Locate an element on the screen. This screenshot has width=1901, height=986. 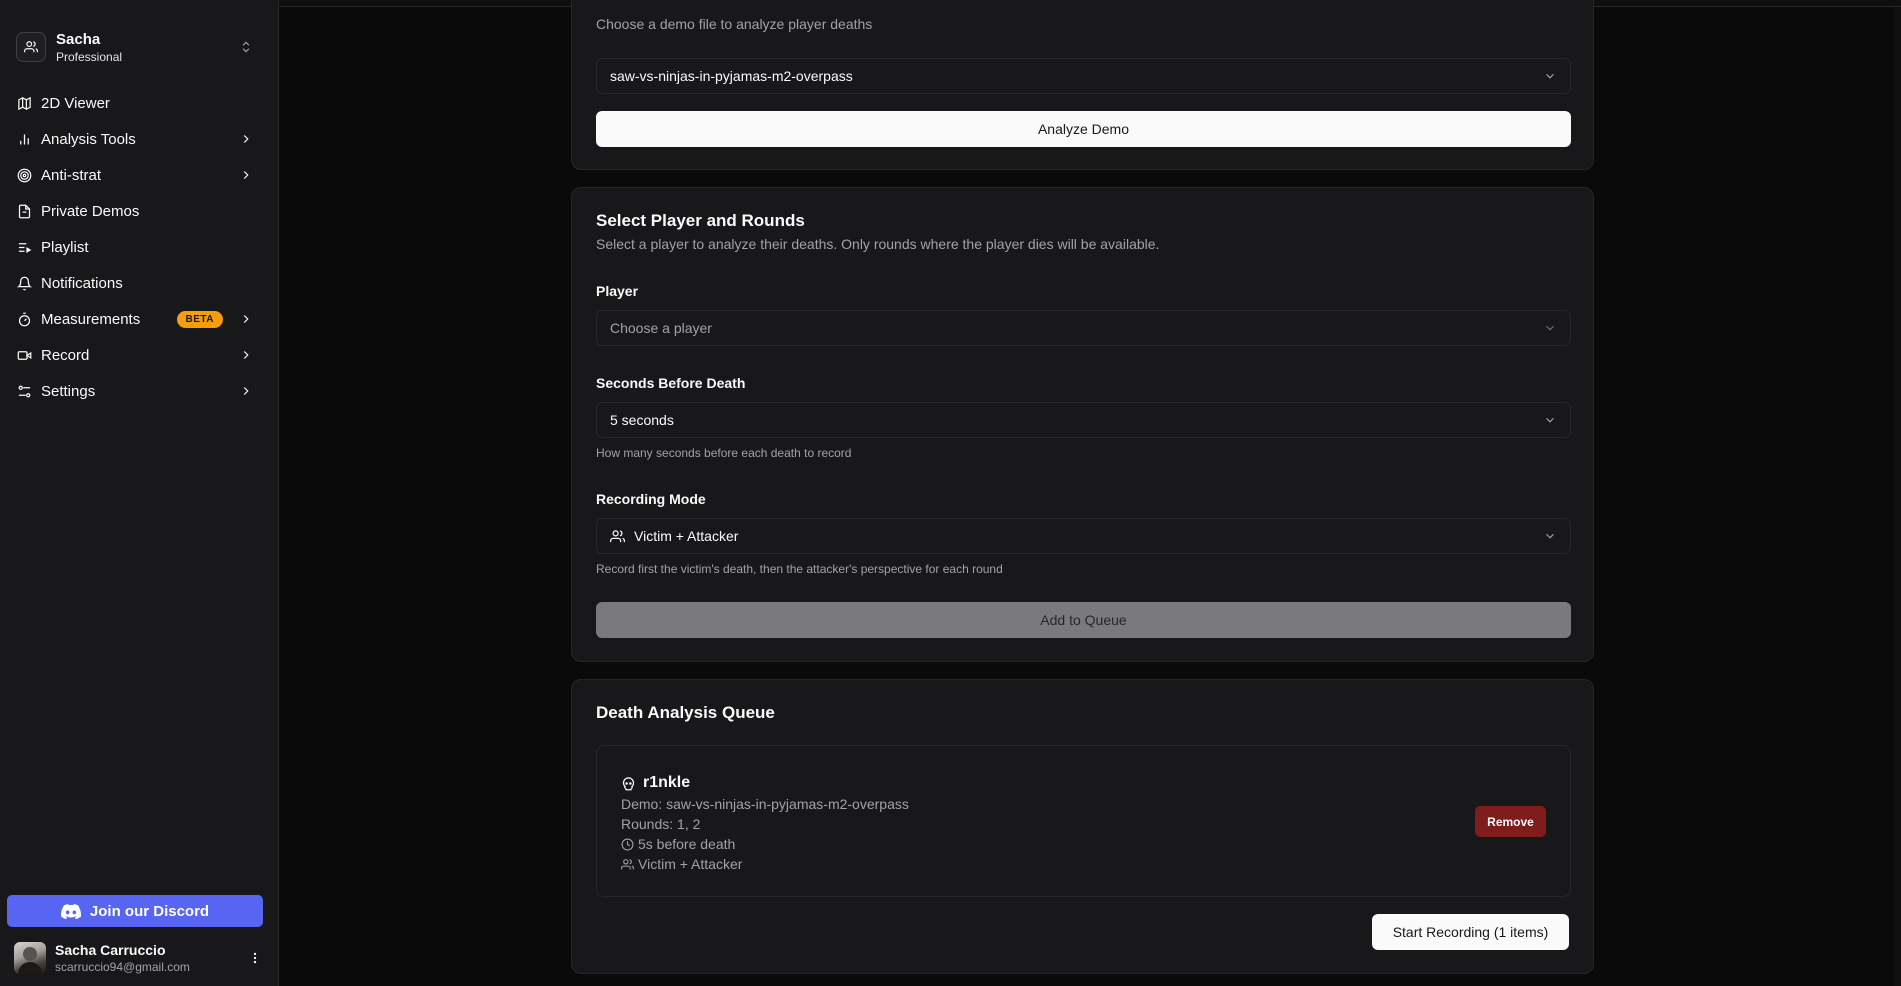
player-label: Player is located at coordinates (617, 291).